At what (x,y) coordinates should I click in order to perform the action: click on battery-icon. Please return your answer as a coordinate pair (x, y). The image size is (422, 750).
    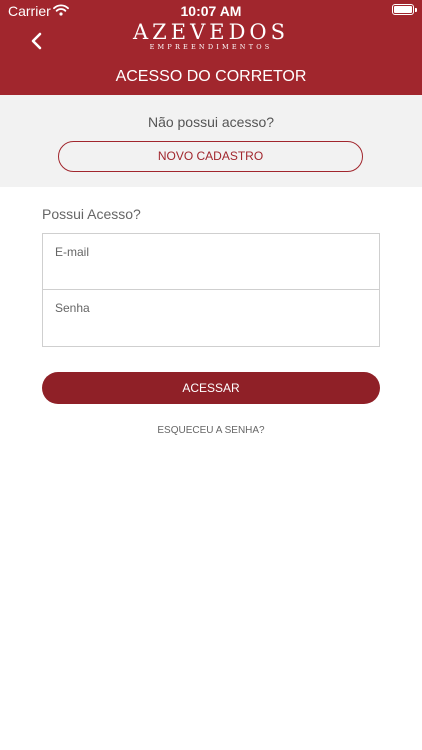
    Looking at the image, I should click on (404, 9).